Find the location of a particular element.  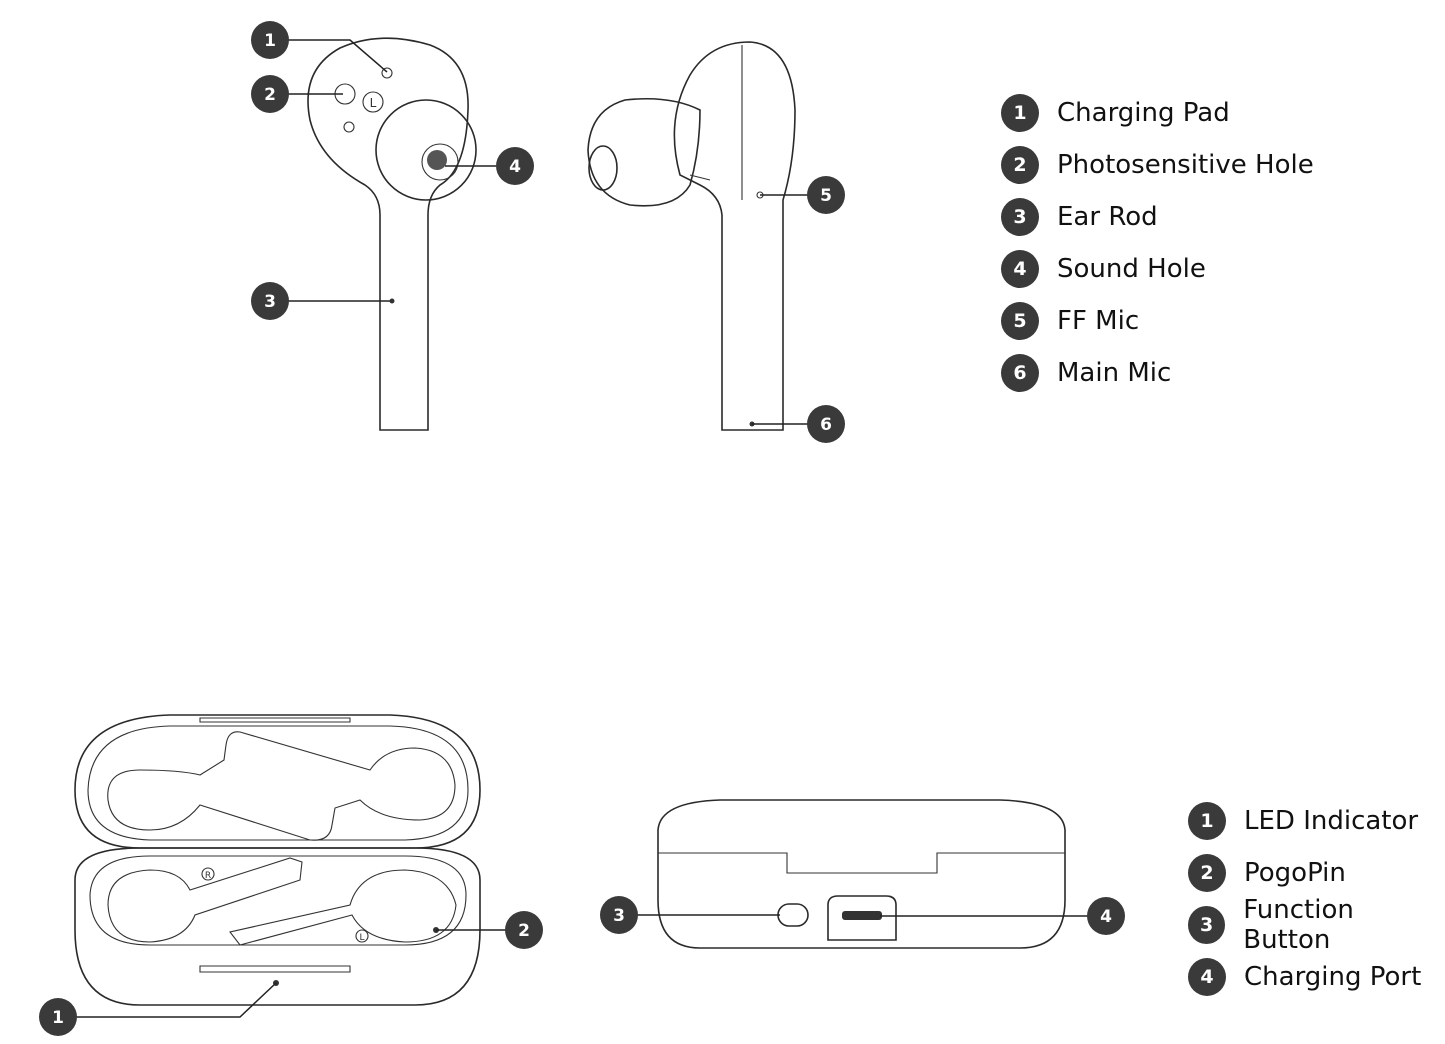

legend-number: 6 is located at coordinates (1020, 373).